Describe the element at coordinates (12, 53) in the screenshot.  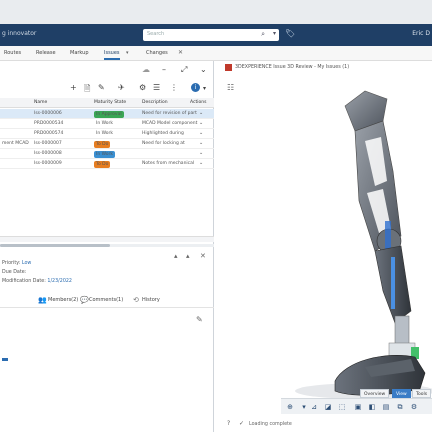
I see `tab-routes: Routes` at that location.